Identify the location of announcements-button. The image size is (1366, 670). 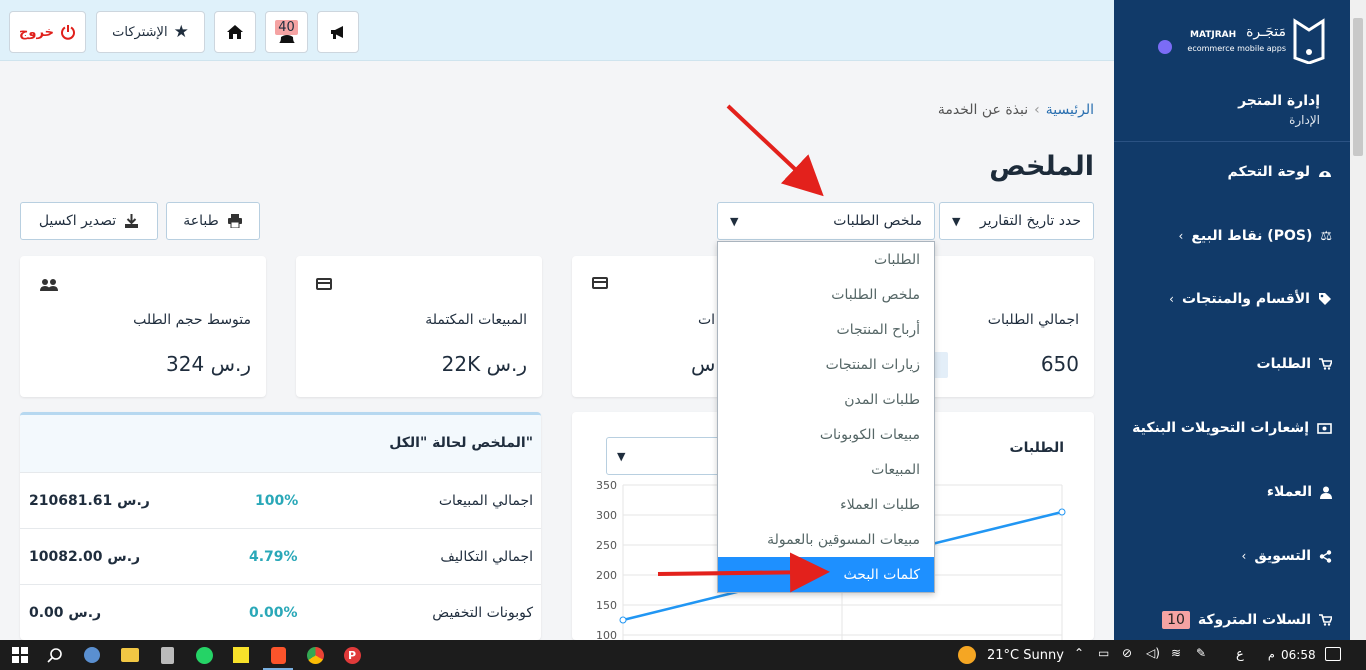
(338, 32).